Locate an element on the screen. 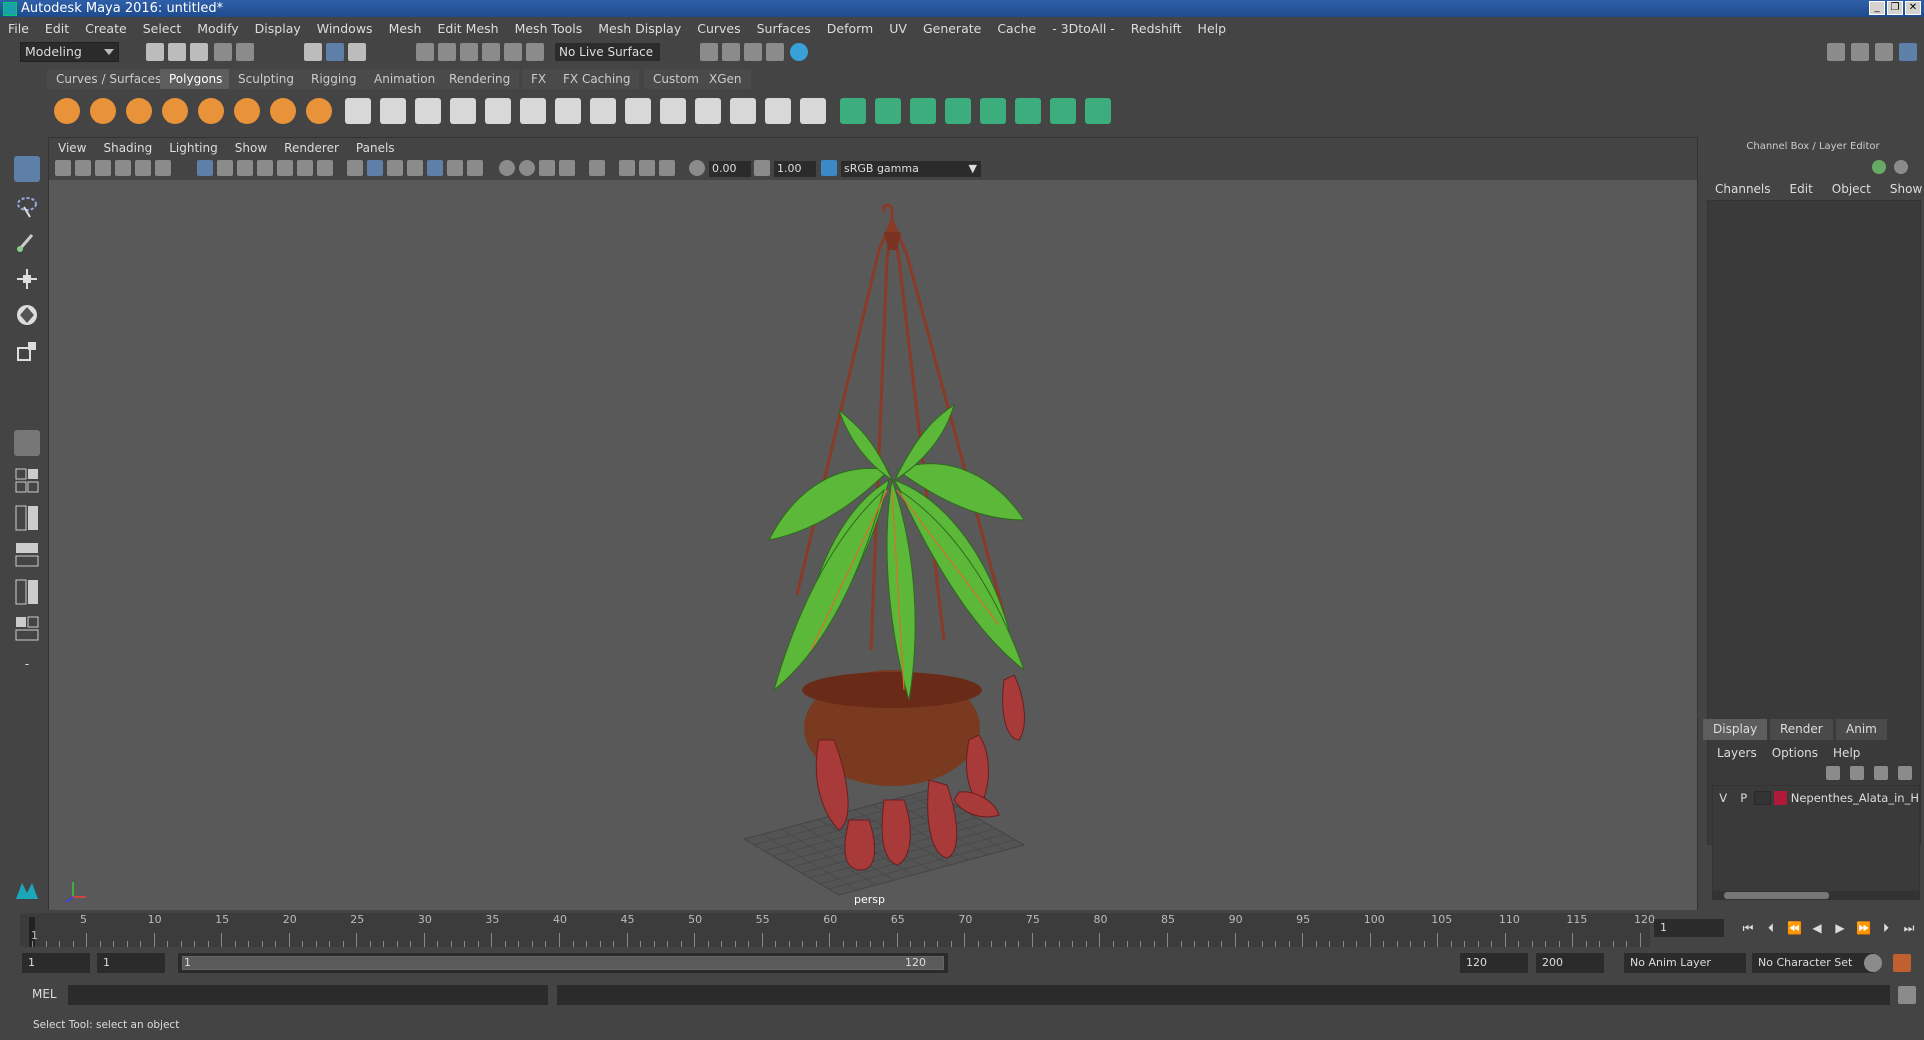 The image size is (1924, 1040). shelf-tab-fx-caching: FX Caching is located at coordinates (597, 79).